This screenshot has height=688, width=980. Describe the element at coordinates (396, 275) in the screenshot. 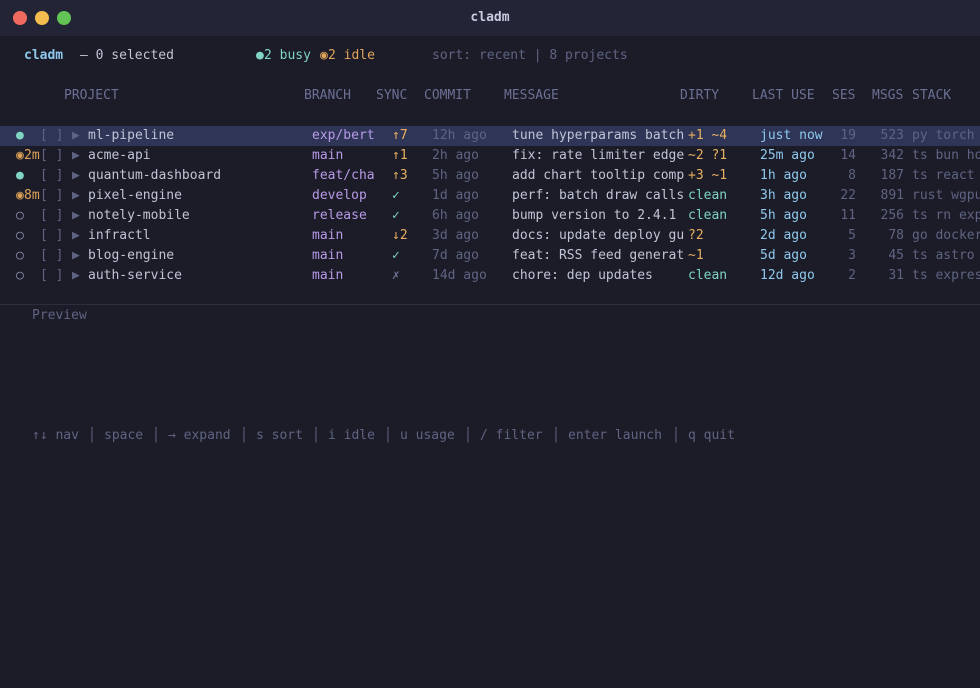

I see `sync-status: ✗` at that location.